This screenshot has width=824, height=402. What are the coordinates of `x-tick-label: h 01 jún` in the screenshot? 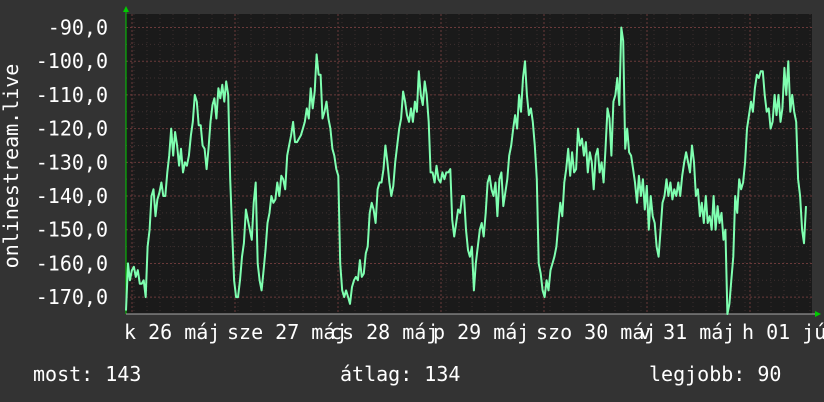 It's located at (783, 332).